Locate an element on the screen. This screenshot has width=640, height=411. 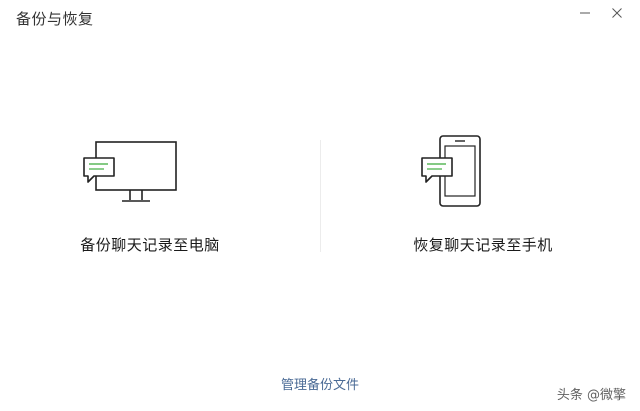
backup-option-label: 备份聊天记录至电脑 is located at coordinates (150, 245).